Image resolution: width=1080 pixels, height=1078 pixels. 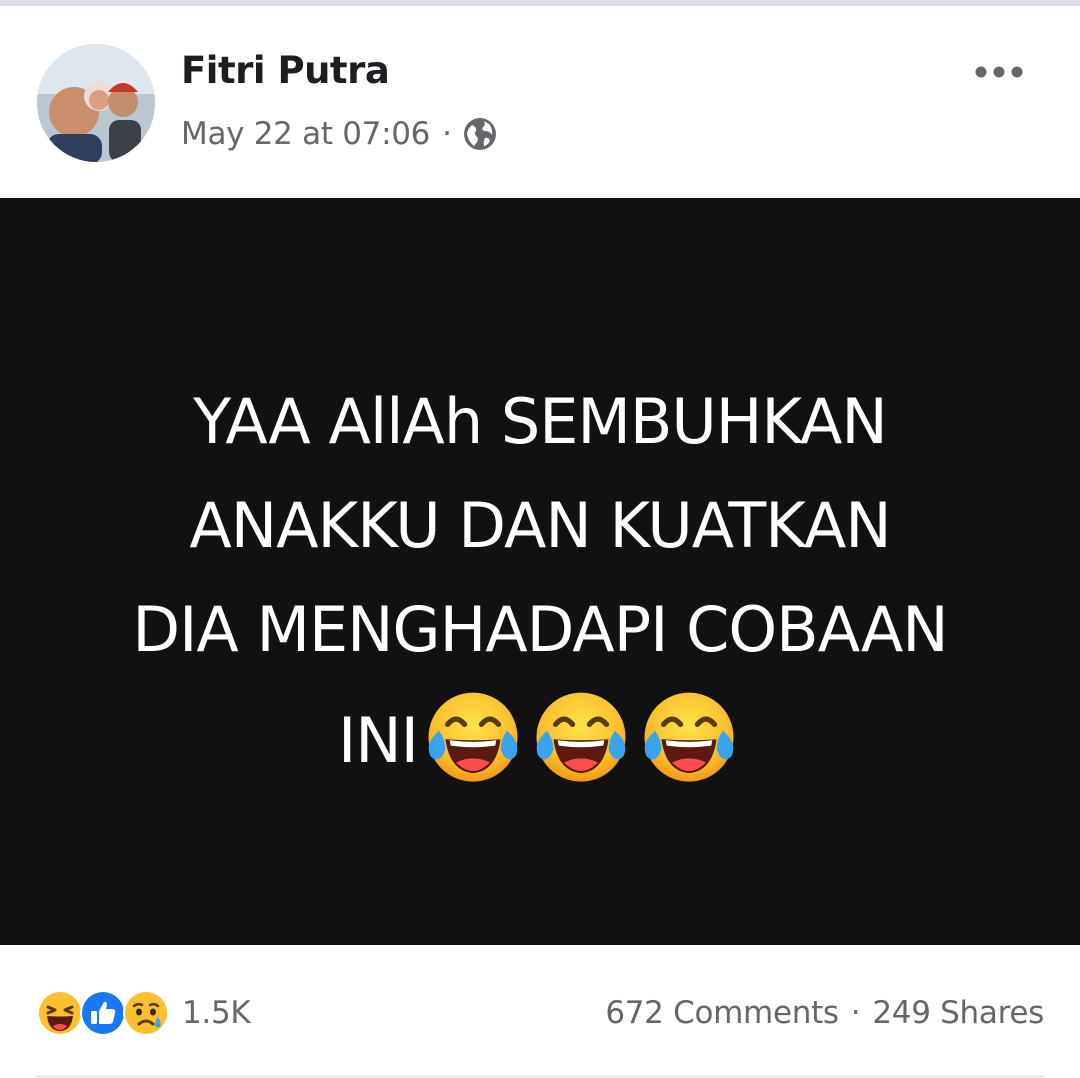 What do you see at coordinates (305, 134) in the screenshot?
I see `post-timestamp: May 22 at 07:06` at bounding box center [305, 134].